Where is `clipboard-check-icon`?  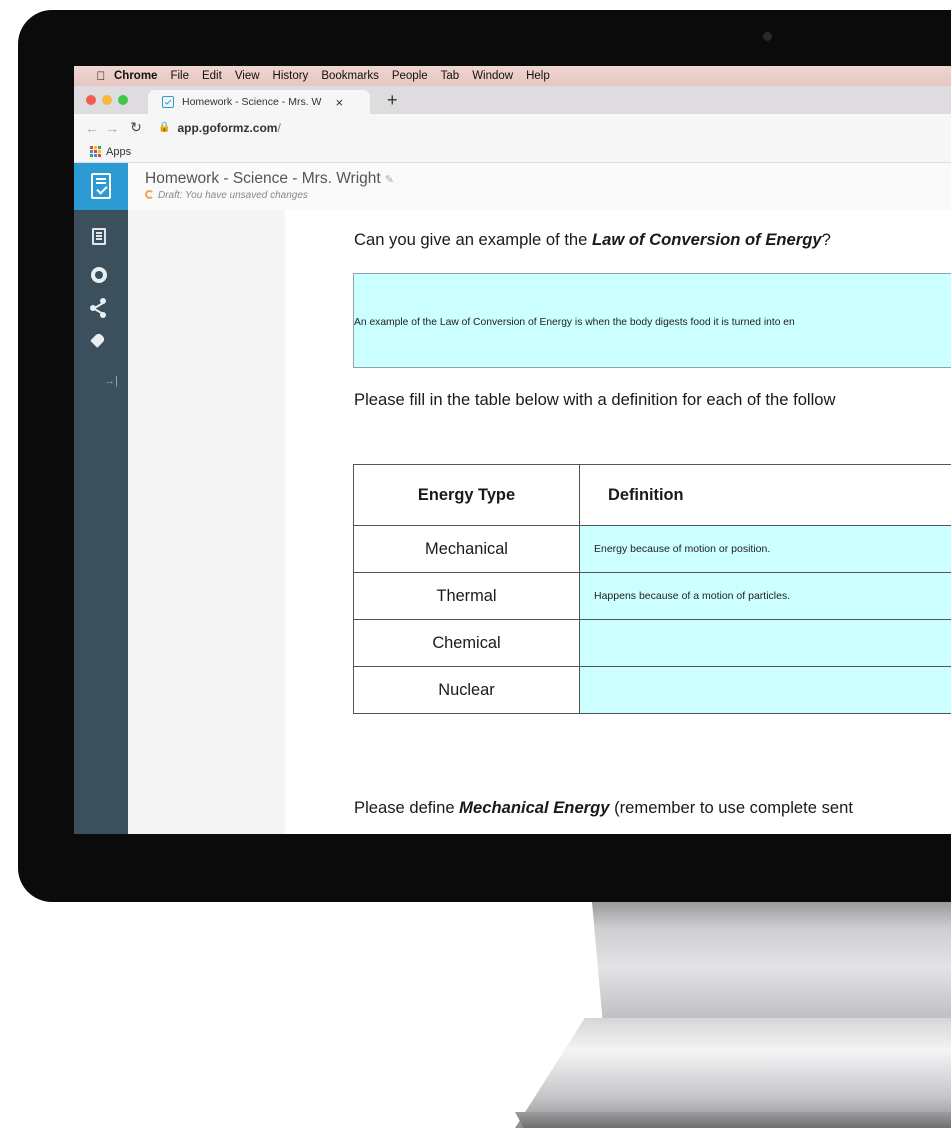
clipboard-check-icon is located at coordinates (101, 186).